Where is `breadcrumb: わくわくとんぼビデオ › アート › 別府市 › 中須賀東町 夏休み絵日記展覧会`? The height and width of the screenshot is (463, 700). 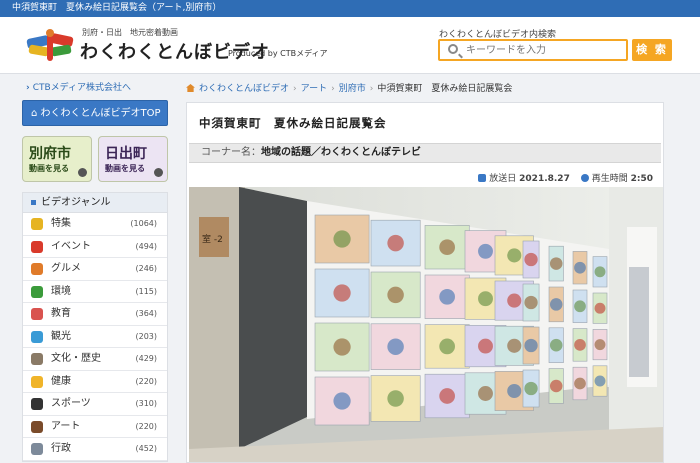
breadcrumb: わくわくとんぼビデオ › アート › 別府市 › 中須賀東町 夏休み絵日記展覧会 is located at coordinates (425, 89).